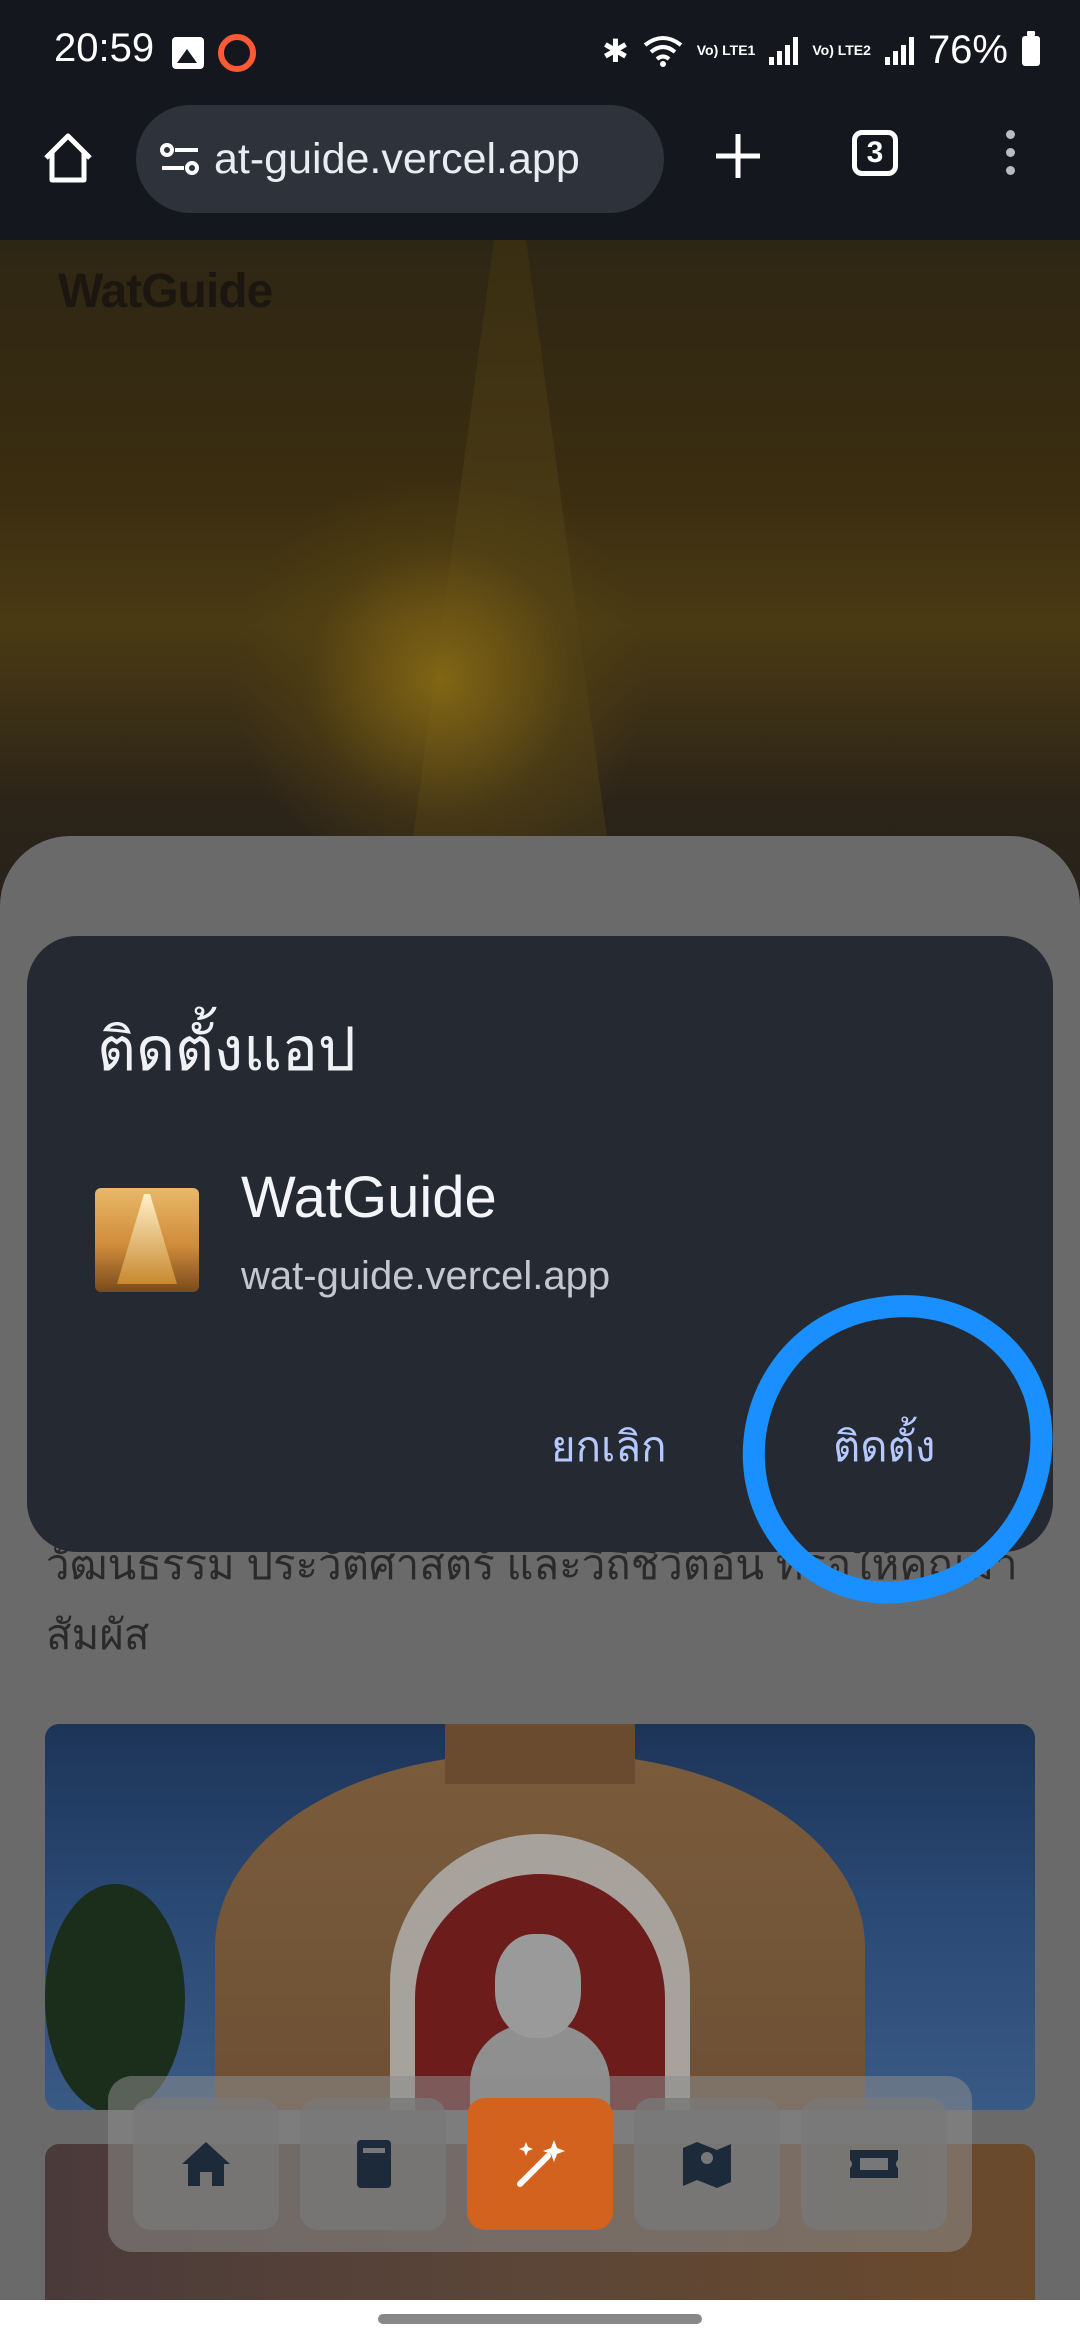  What do you see at coordinates (540, 50) in the screenshot?
I see `status-bar: 20:59 ✱ Vo) LTE1 Vo) LTE2 76%` at bounding box center [540, 50].